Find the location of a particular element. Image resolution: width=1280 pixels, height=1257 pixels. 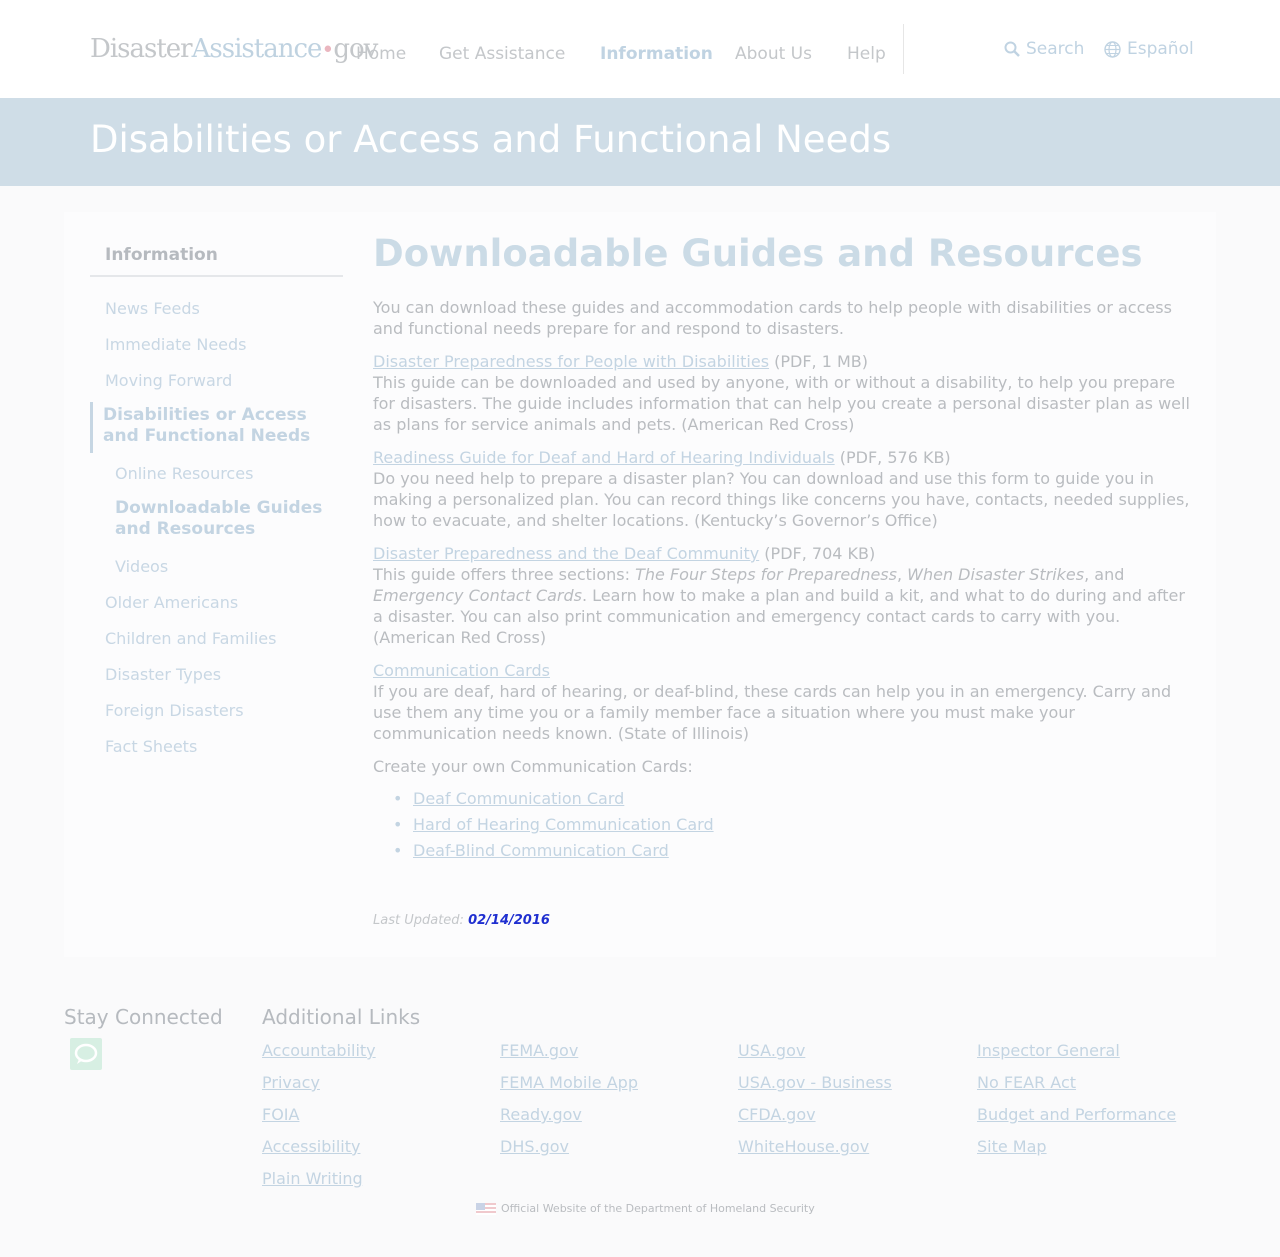

footer-link-plain-writing: Plain Writing is located at coordinates (312, 1178).